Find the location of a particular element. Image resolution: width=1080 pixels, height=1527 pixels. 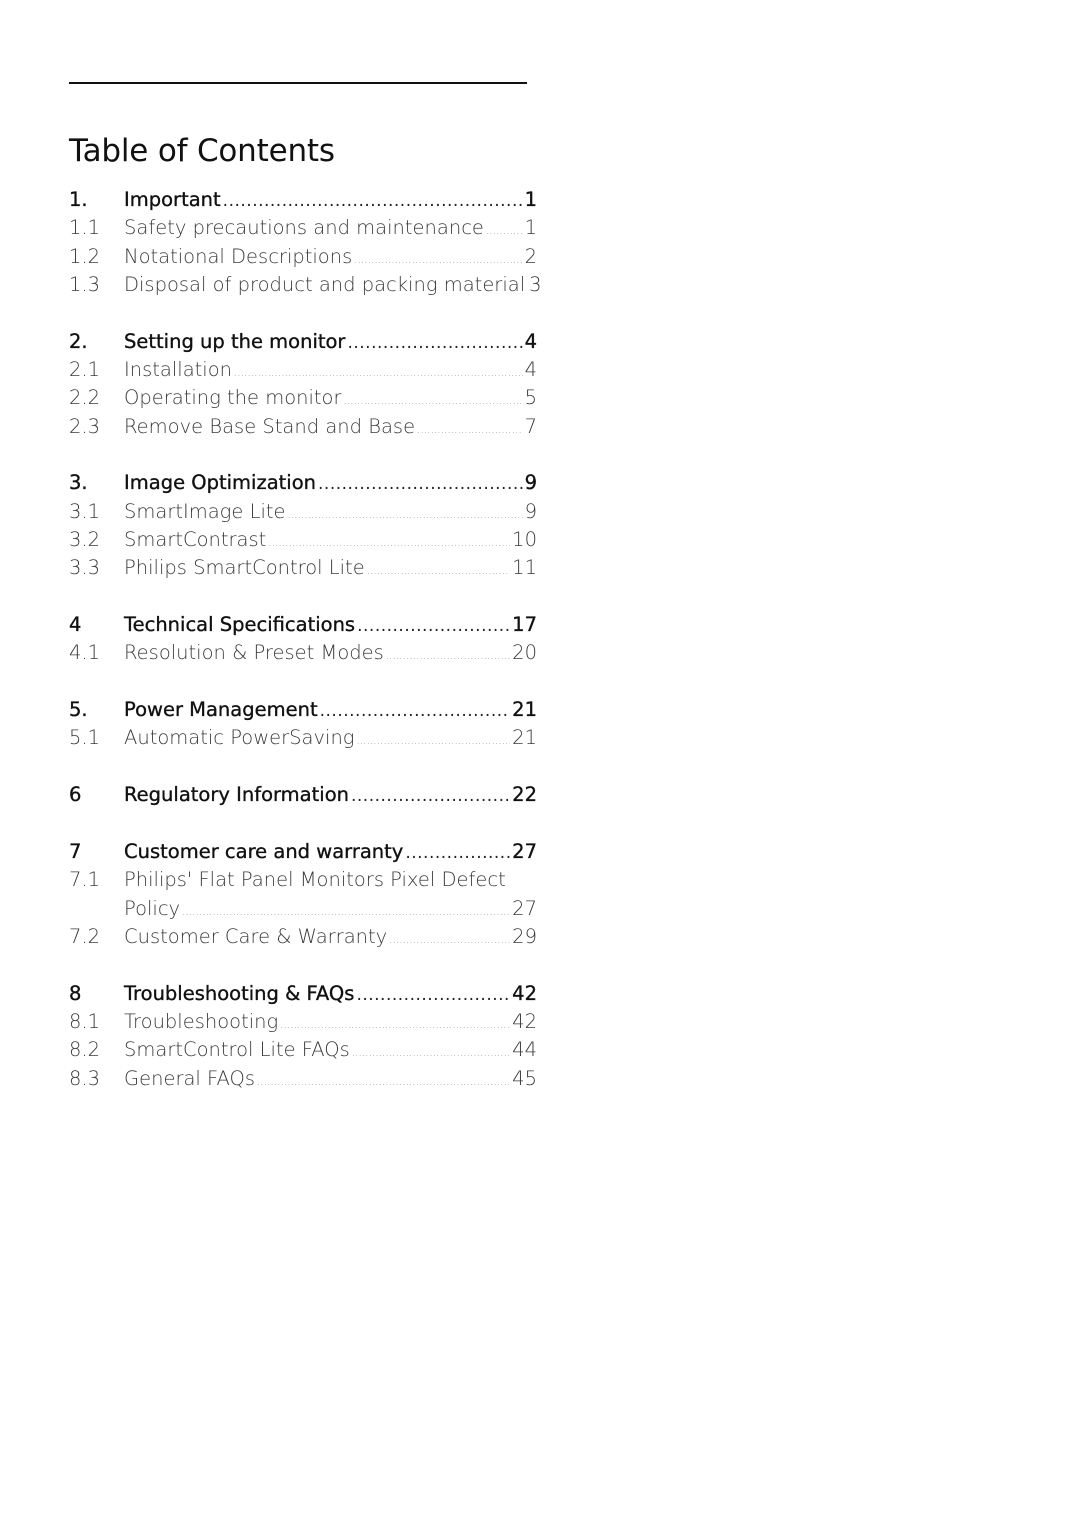

entry-number: 3.2 is located at coordinates (85, 539).